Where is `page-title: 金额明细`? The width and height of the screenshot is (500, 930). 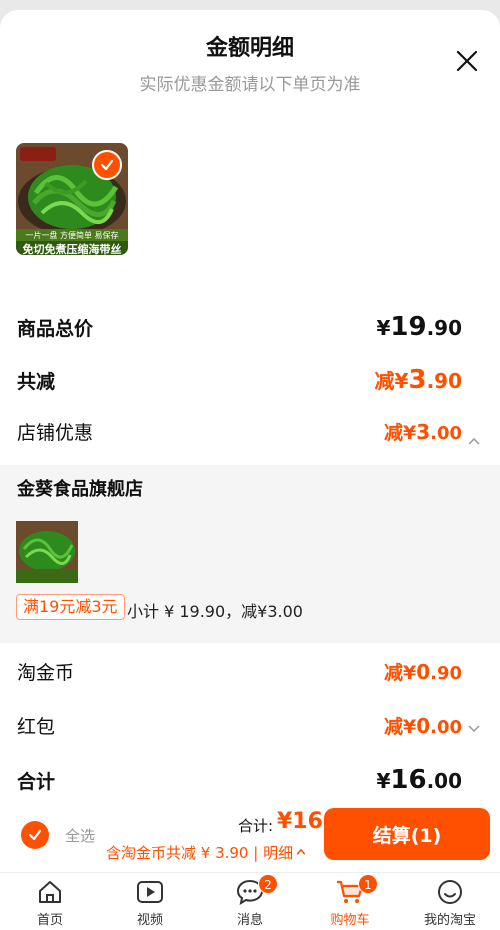
page-title: 金额明细 is located at coordinates (249, 48).